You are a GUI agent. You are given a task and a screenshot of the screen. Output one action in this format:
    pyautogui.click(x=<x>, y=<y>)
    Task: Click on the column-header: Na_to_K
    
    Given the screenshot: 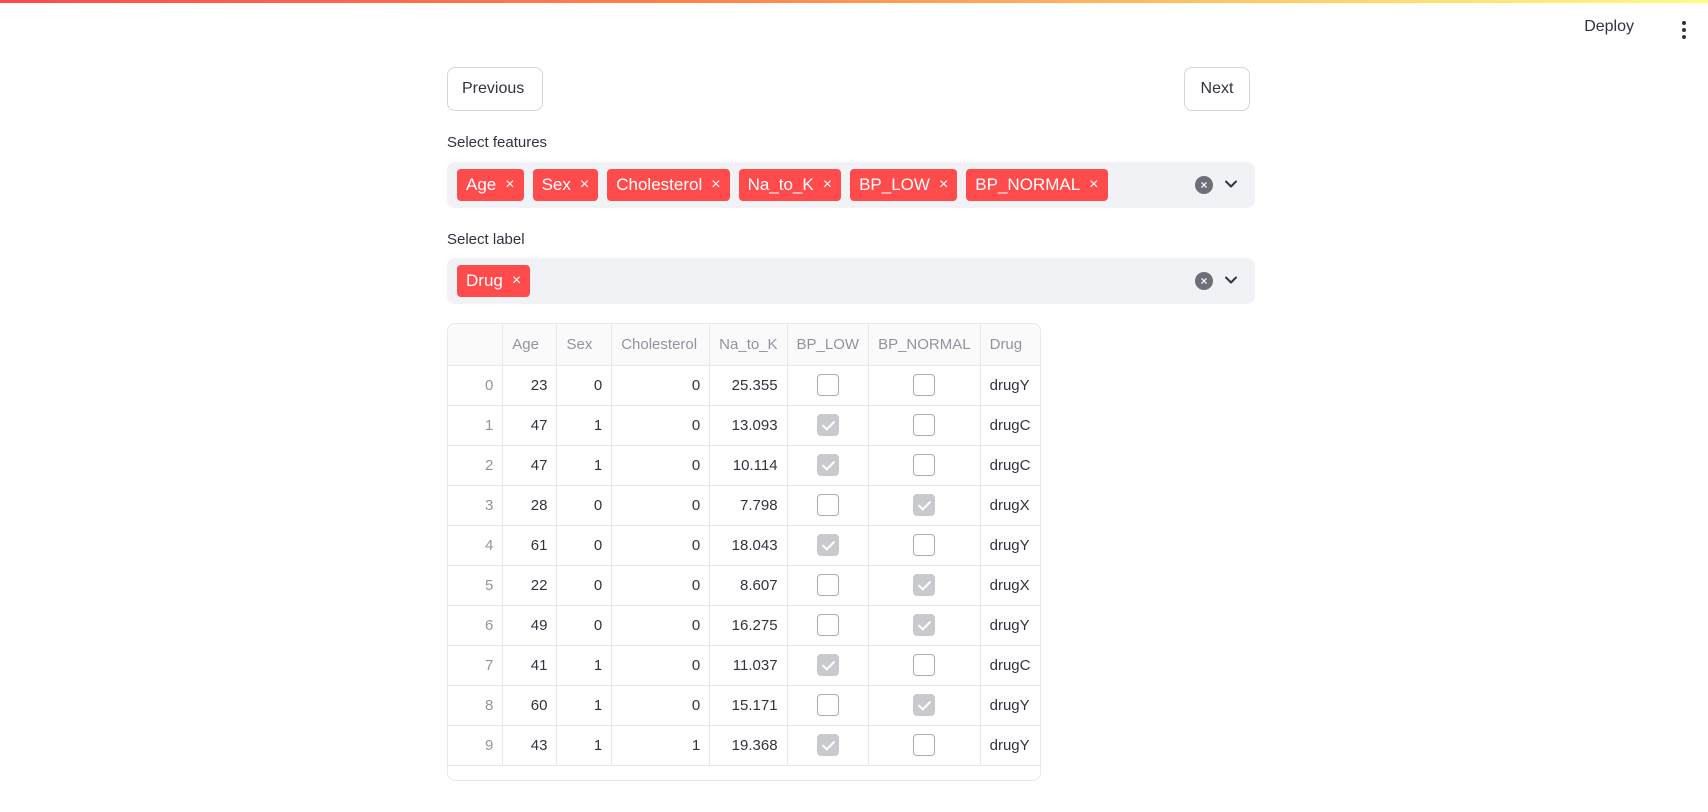 What is the action you would take?
    pyautogui.click(x=748, y=345)
    